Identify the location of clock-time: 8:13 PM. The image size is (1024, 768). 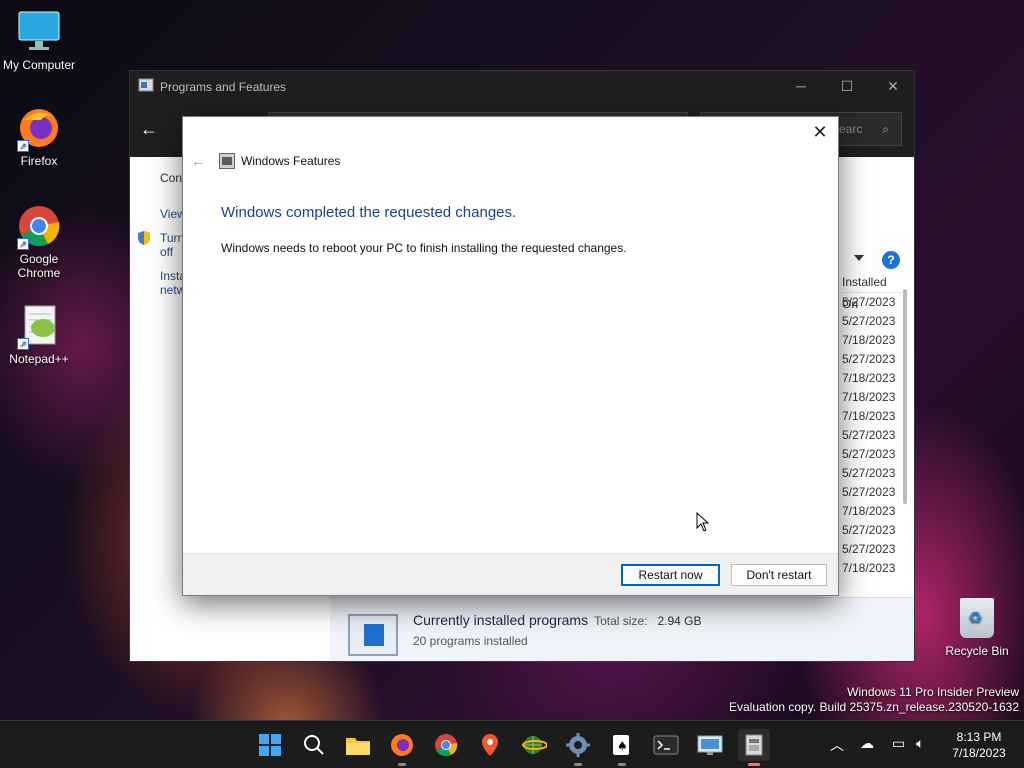
(979, 737).